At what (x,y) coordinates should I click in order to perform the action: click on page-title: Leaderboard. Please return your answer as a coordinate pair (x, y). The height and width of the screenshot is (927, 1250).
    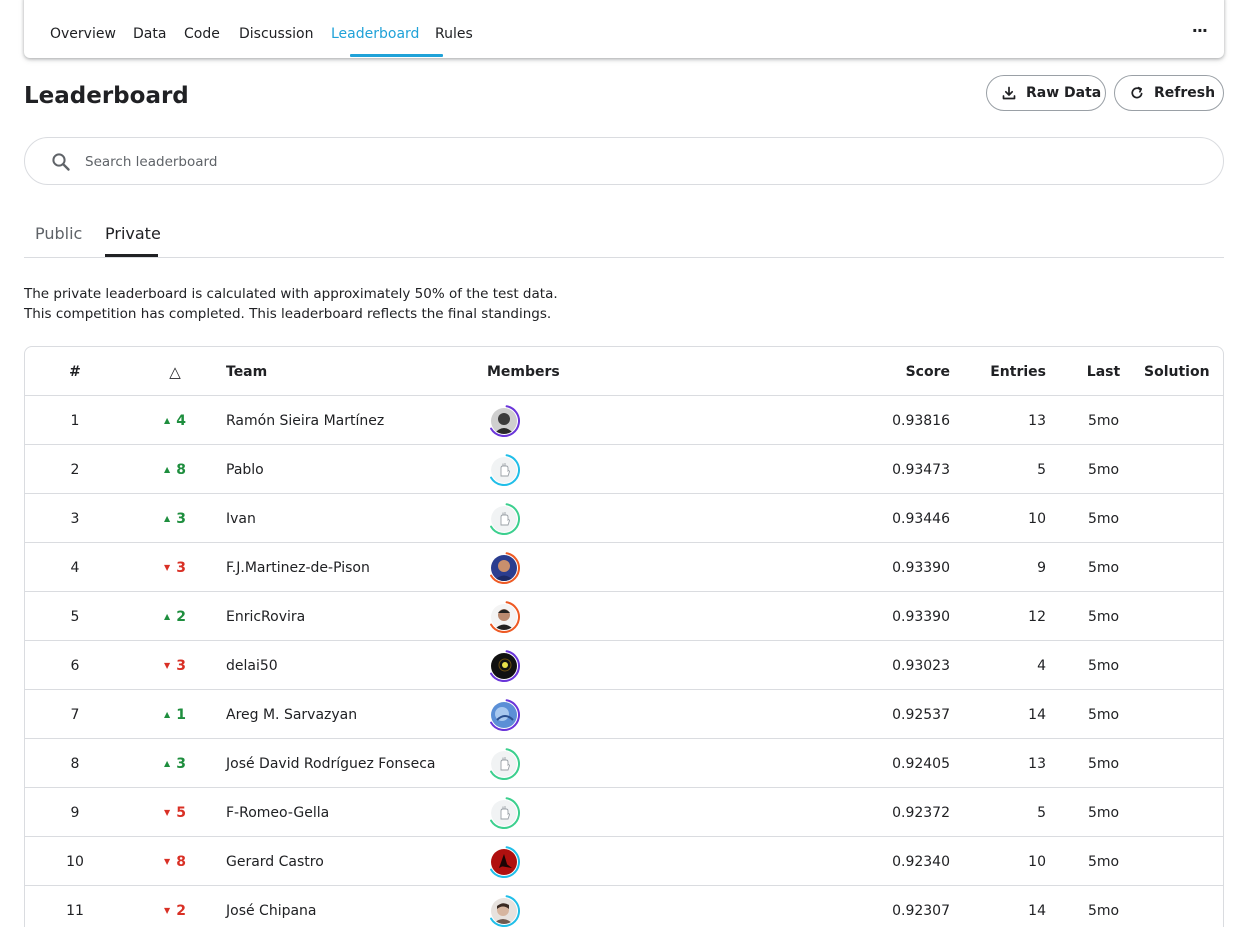
    Looking at the image, I should click on (106, 96).